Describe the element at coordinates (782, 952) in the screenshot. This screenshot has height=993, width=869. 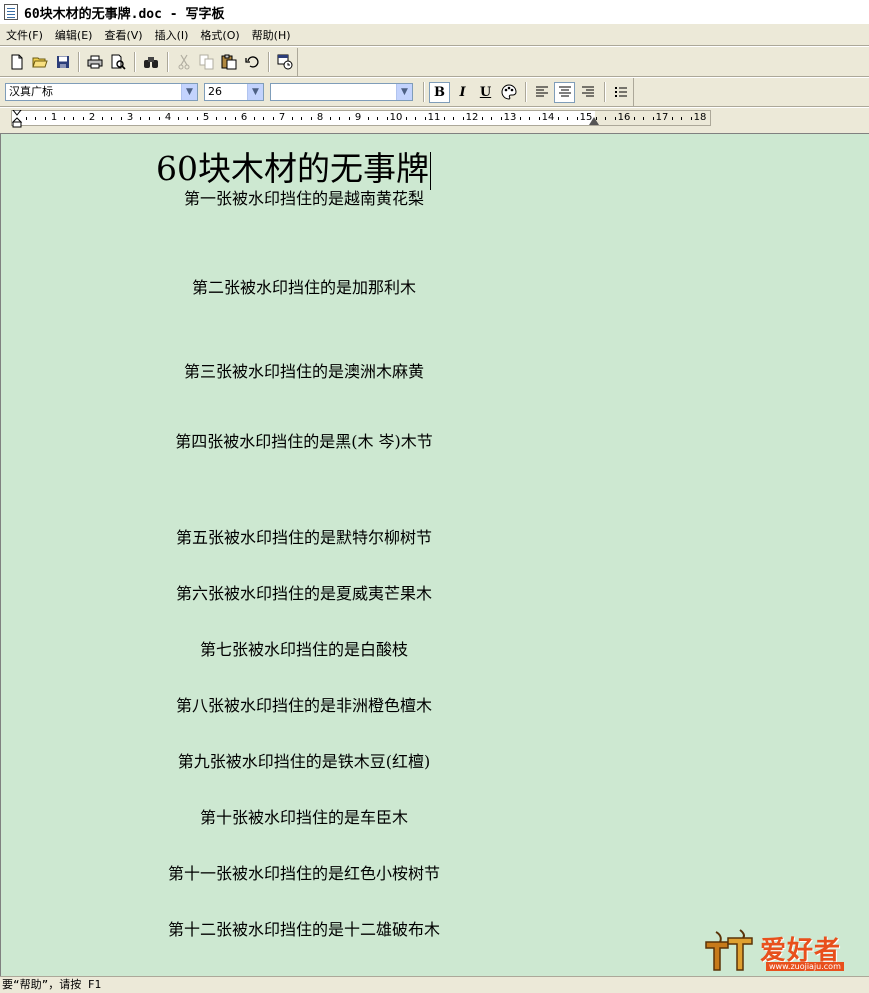
I see `site-watermark: 爱好者 www.zuojiaju.com` at that location.